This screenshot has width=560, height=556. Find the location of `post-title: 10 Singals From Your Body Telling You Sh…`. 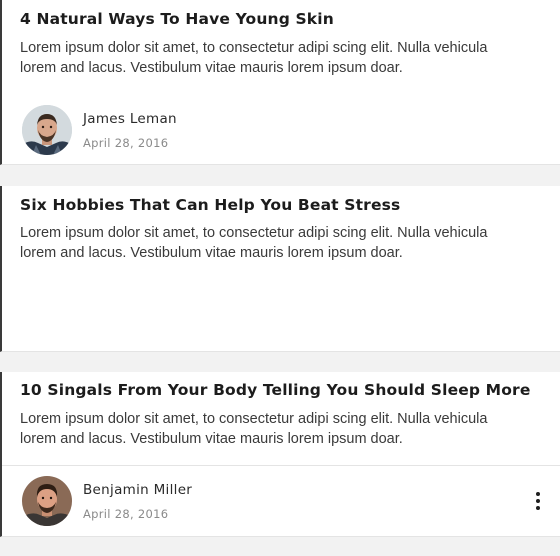

post-title: 10 Singals From Your Body Telling You Sh… is located at coordinates (275, 390).